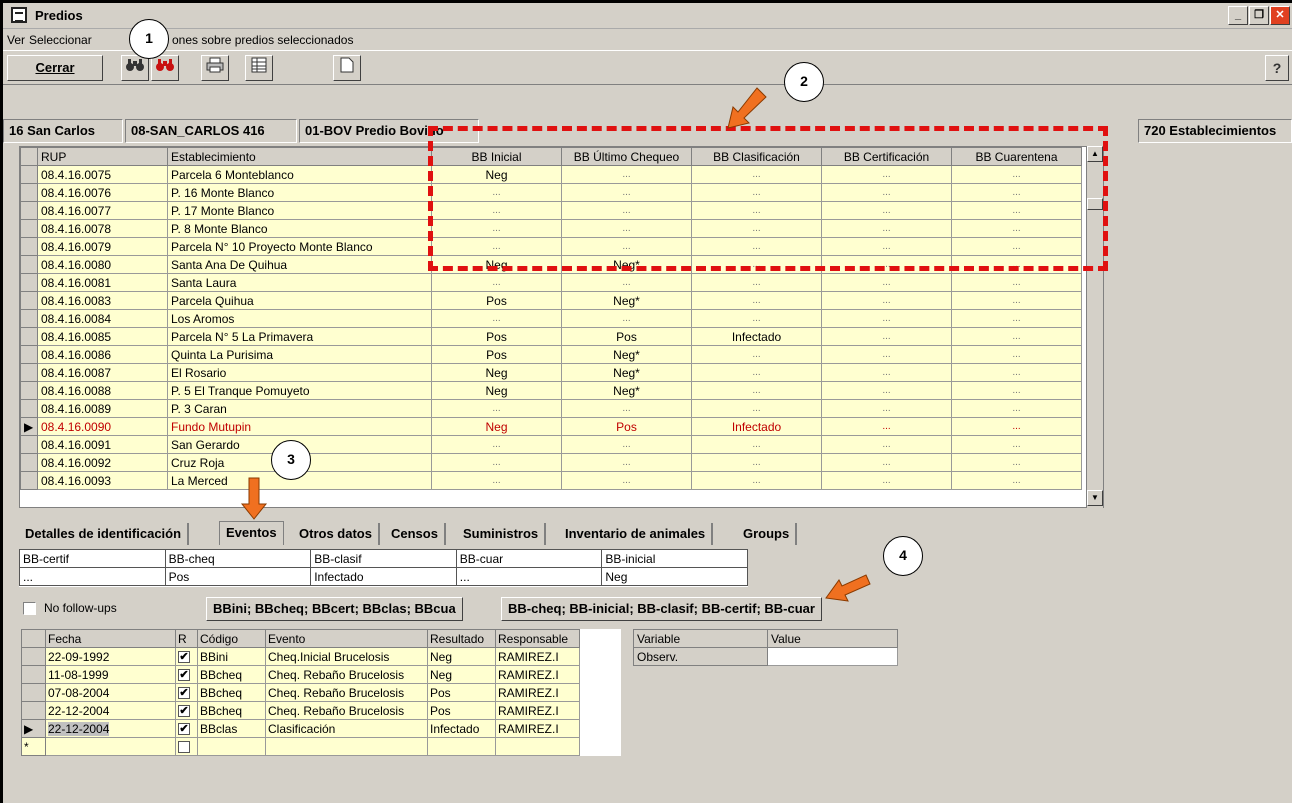 The height and width of the screenshot is (803, 1292). I want to click on table-cell: 08.4.16.0088, so click(102, 390).